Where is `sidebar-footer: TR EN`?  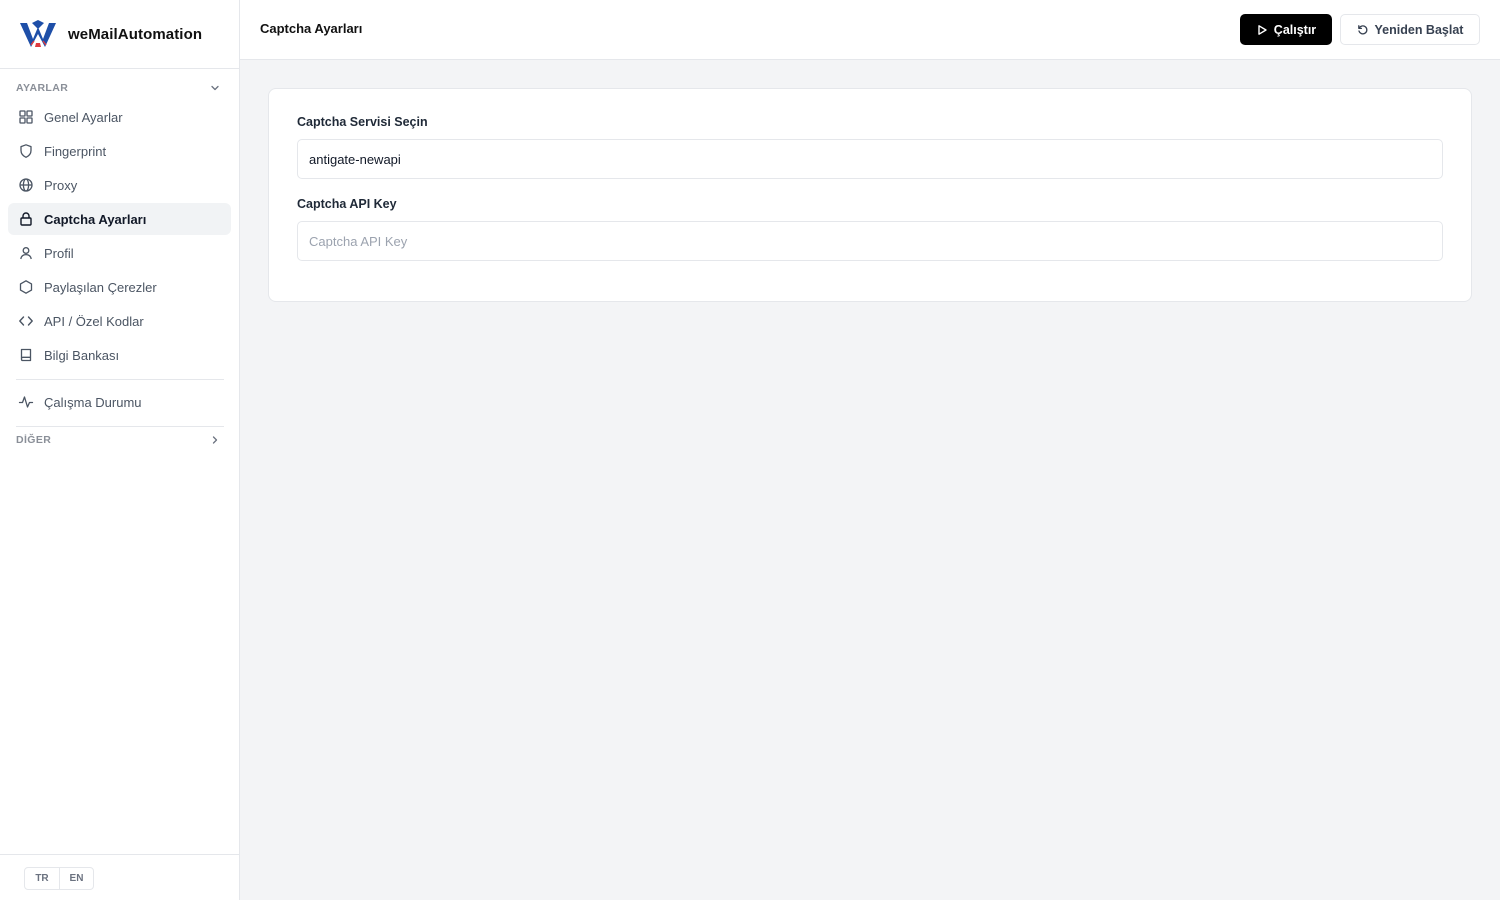 sidebar-footer: TR EN is located at coordinates (119, 877).